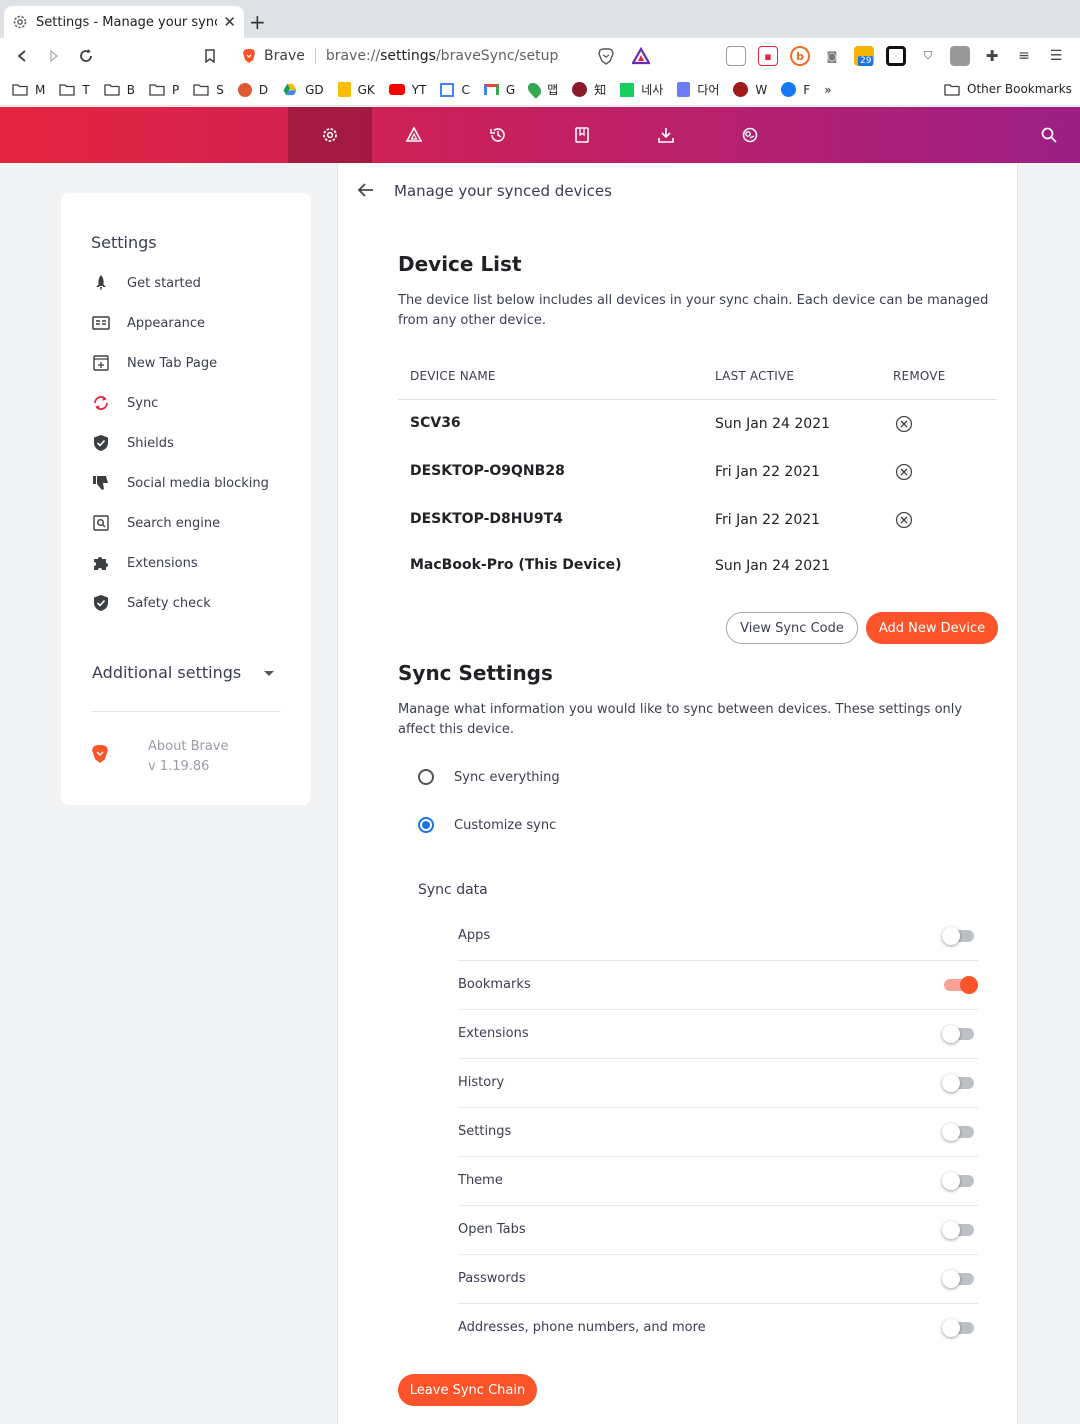  What do you see at coordinates (169, 603) in the screenshot?
I see `sidebar-item-label: Safety check` at bounding box center [169, 603].